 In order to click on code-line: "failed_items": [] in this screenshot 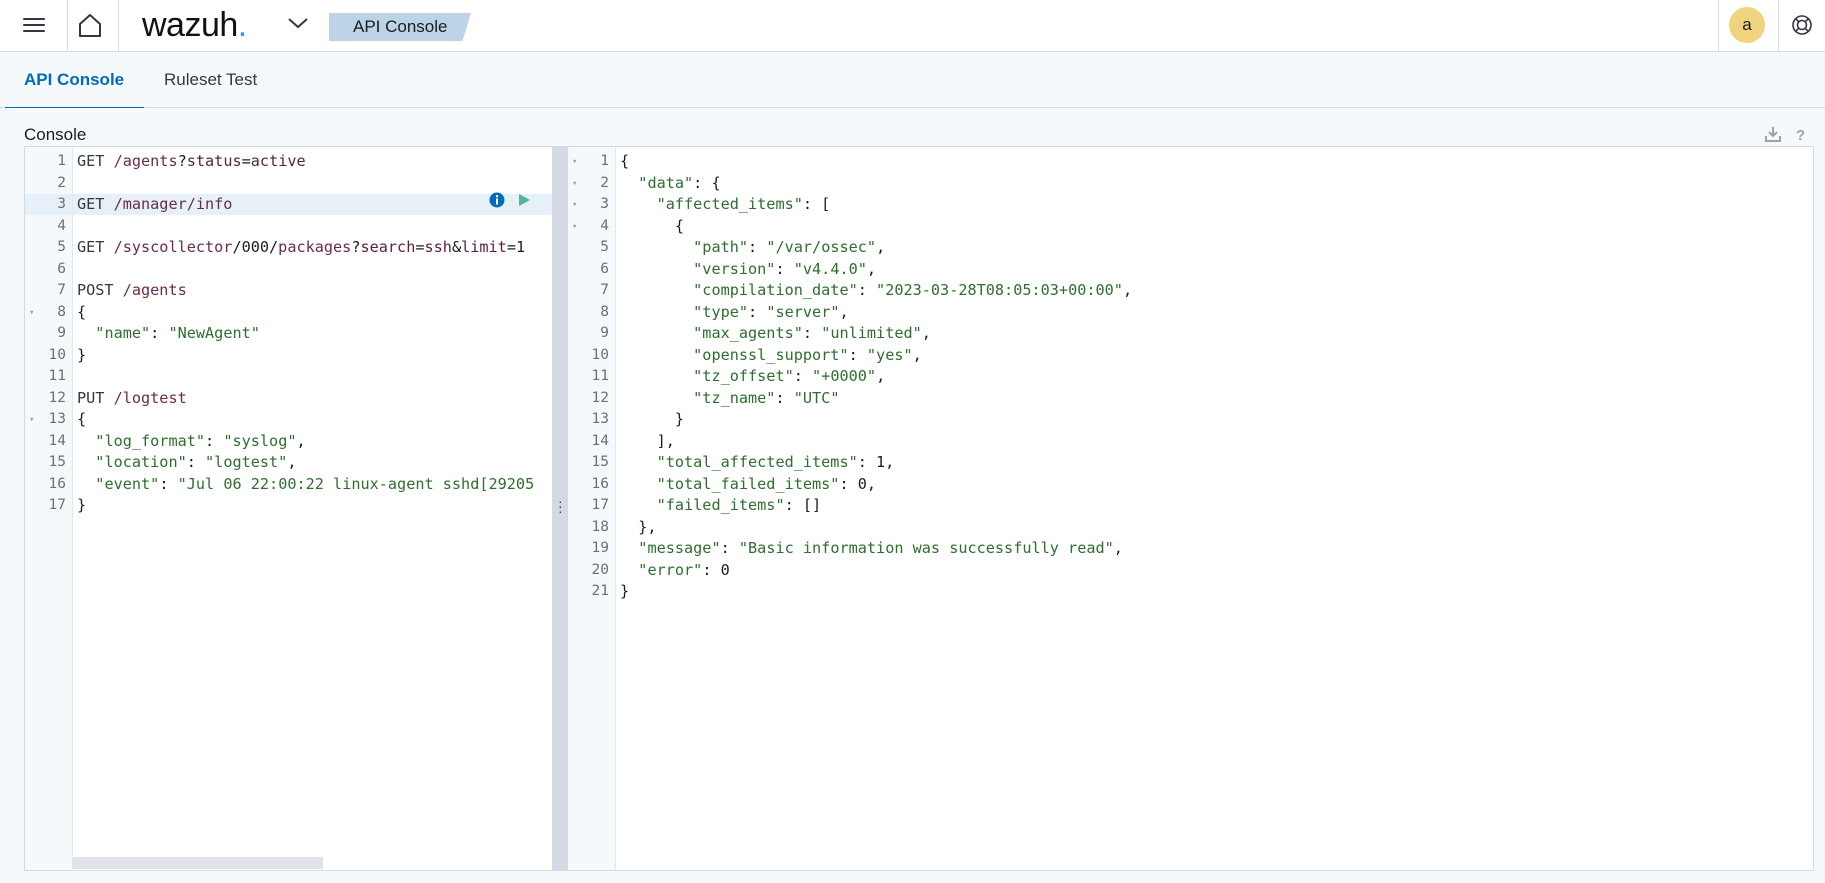, I will do `click(721, 505)`.